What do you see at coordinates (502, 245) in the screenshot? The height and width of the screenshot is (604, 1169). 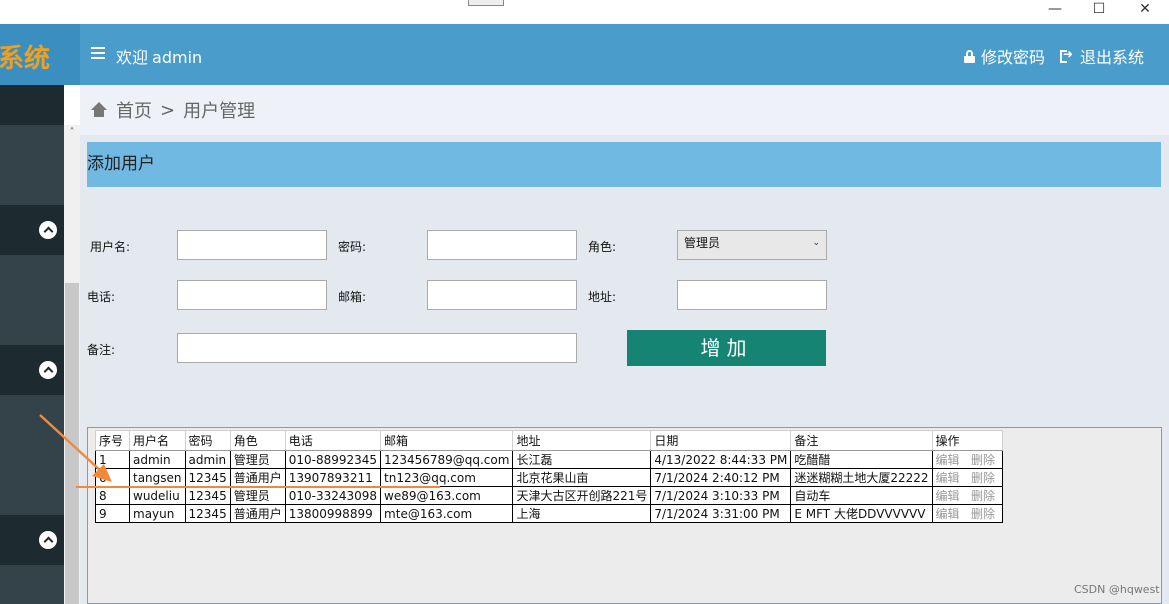 I see `password-field` at bounding box center [502, 245].